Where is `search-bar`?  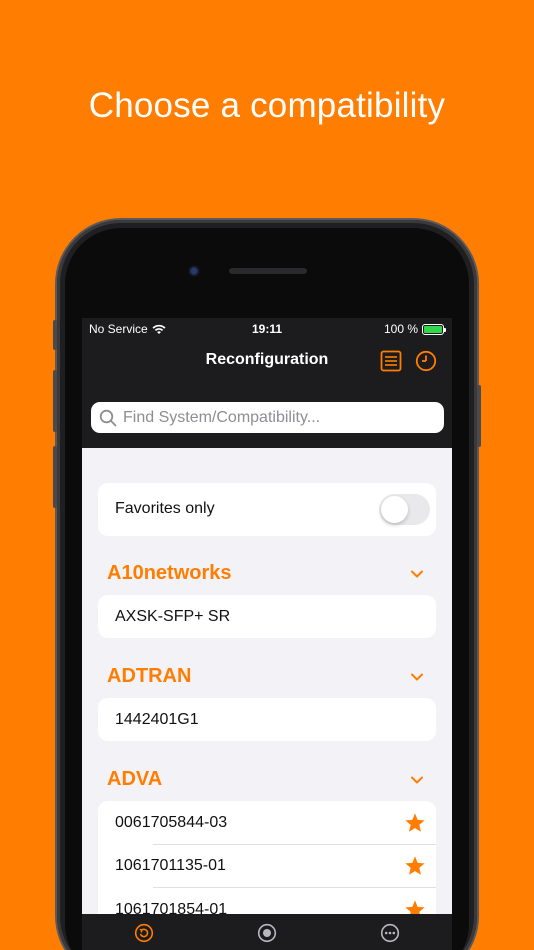
search-bar is located at coordinates (267, 417).